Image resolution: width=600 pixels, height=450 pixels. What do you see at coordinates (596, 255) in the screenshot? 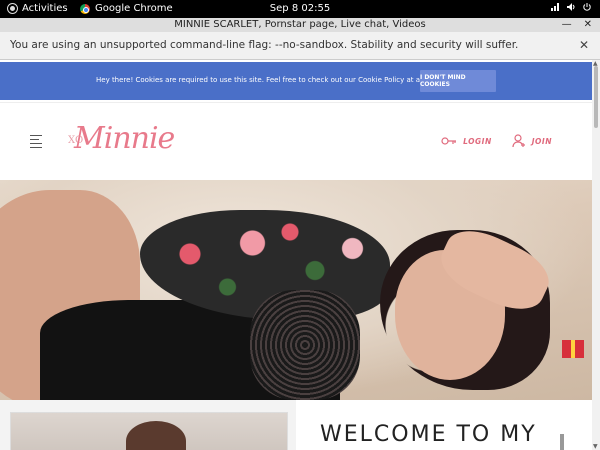
I see `page-scrollbar: ▲ ▼` at bounding box center [596, 255].